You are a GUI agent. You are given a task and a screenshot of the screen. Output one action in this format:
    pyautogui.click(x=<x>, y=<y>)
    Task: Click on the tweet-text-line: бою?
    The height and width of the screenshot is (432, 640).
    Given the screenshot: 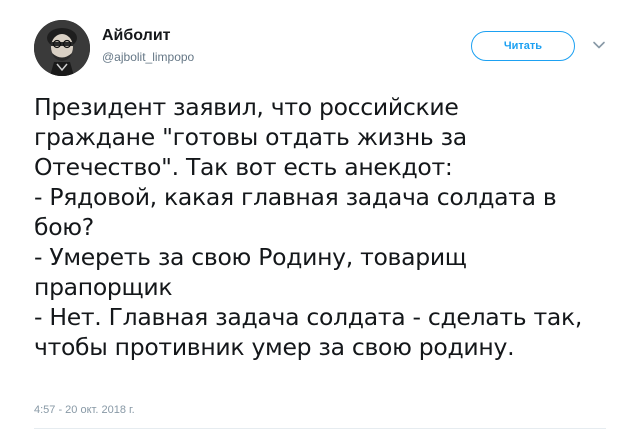 What is the action you would take?
    pyautogui.click(x=64, y=227)
    